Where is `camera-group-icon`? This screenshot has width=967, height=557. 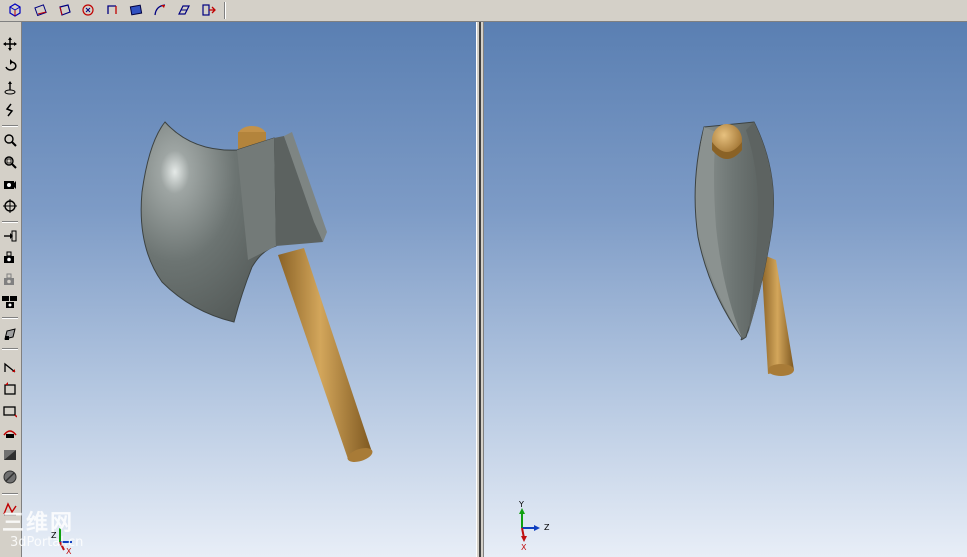 camera-group-icon is located at coordinates (10, 302).